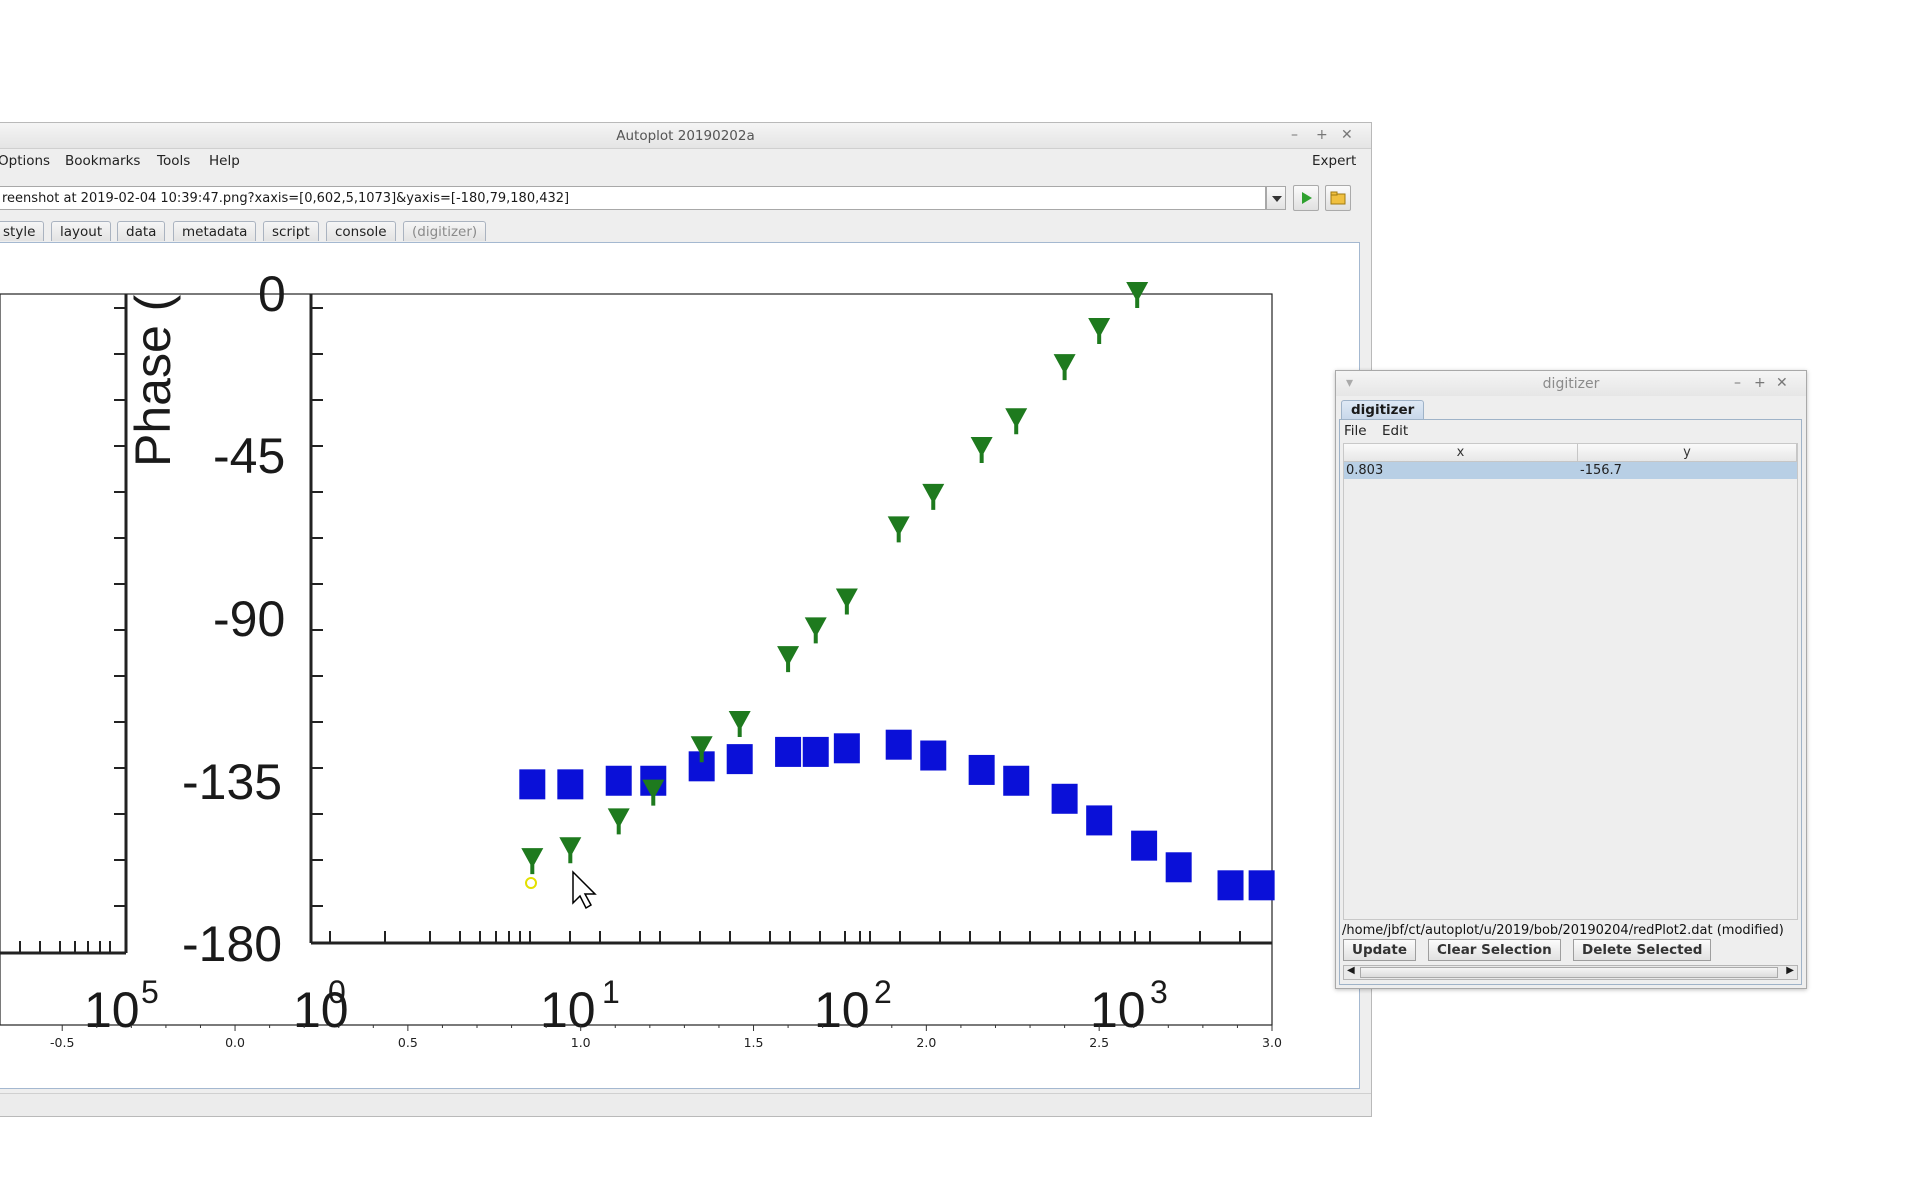  I want to click on menubar: Options Bookmarks Tools Help Expert, so click(685, 160).